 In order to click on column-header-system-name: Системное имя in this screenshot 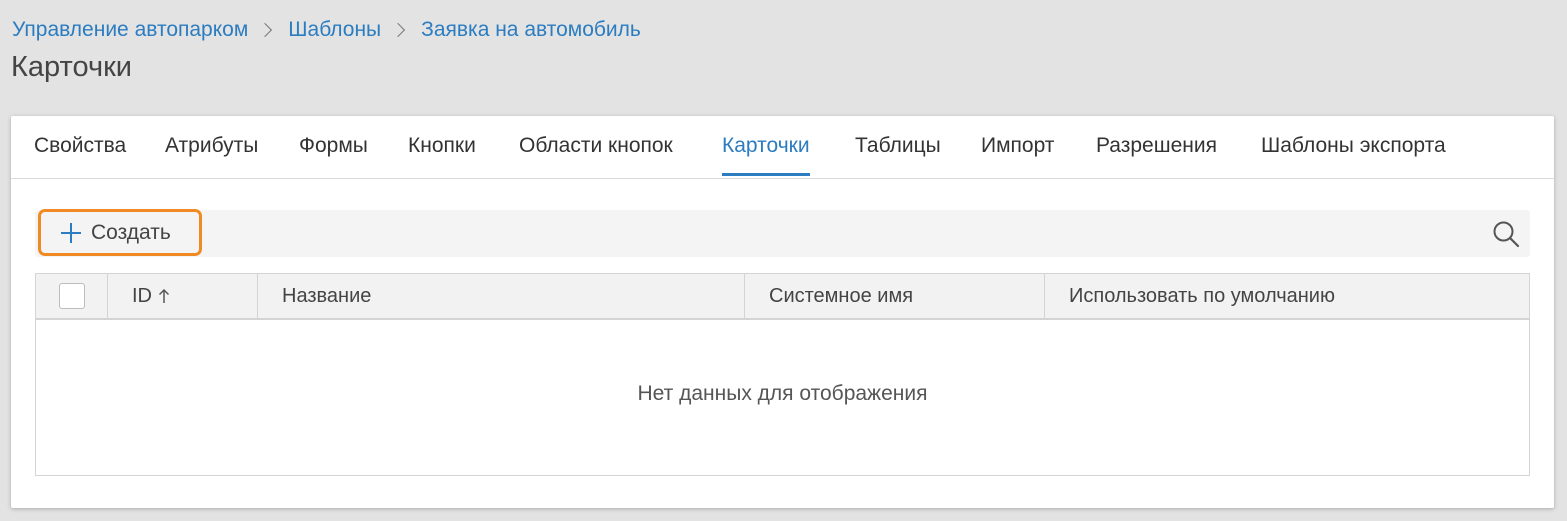, I will do `click(895, 296)`.